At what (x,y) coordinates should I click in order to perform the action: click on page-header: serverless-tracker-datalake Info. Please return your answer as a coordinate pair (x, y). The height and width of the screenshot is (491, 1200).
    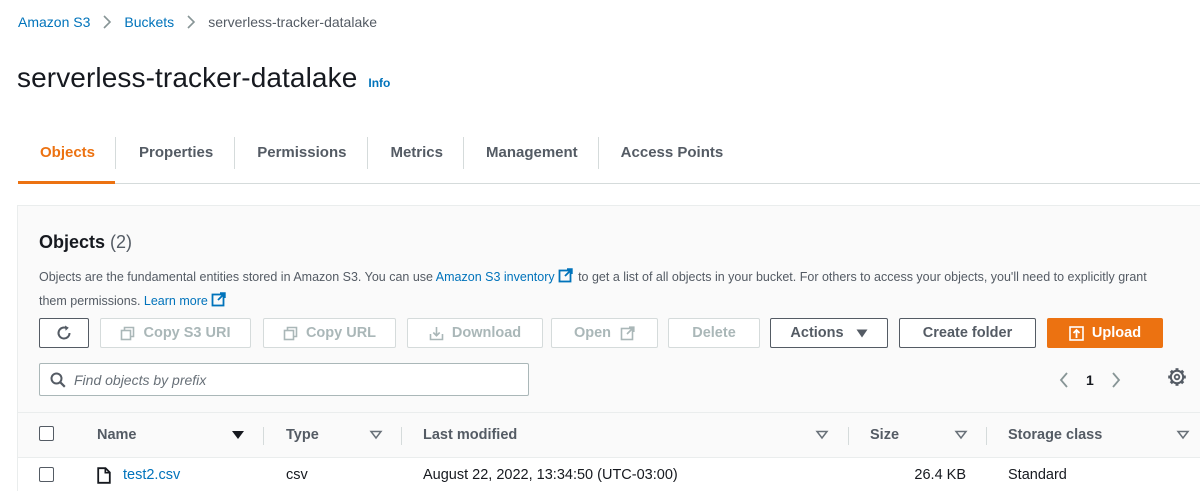
    Looking at the image, I should click on (203, 78).